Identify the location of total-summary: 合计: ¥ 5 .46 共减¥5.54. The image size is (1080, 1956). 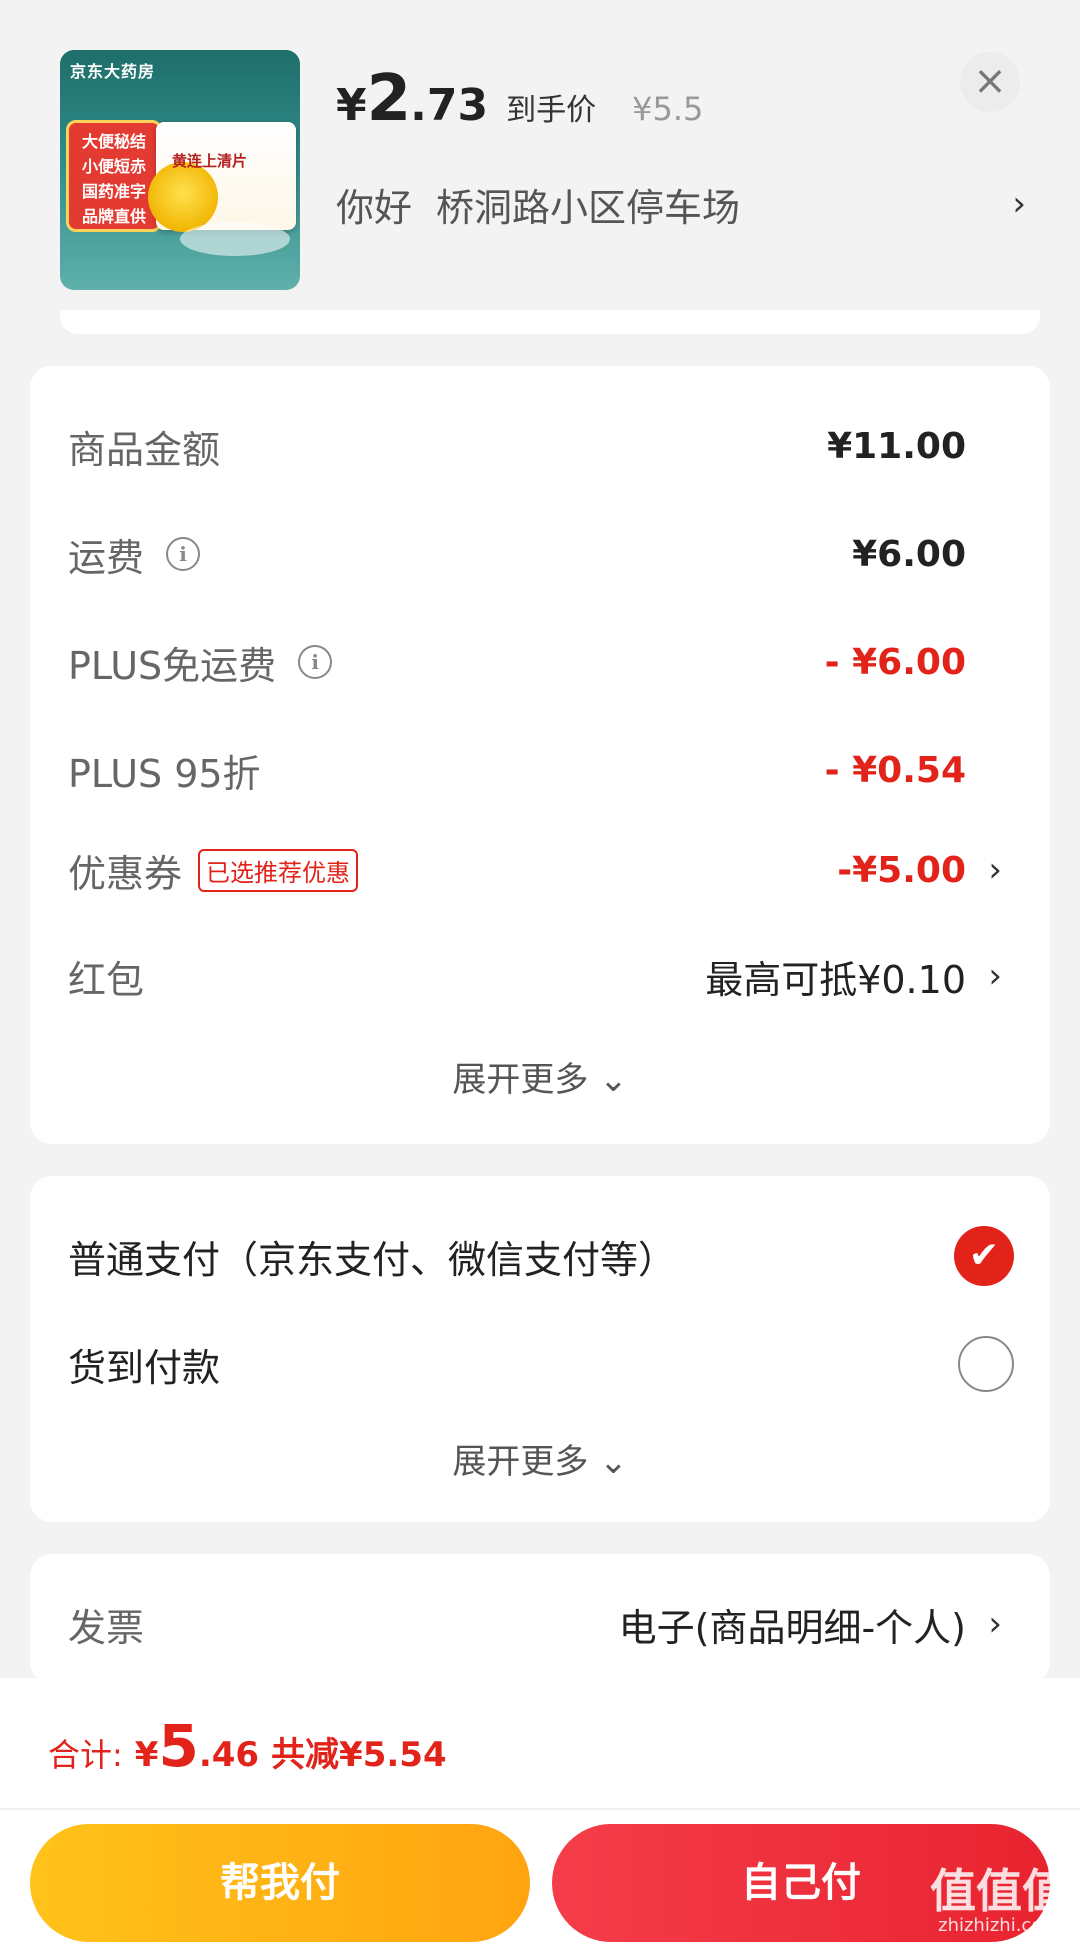
(247, 1747).